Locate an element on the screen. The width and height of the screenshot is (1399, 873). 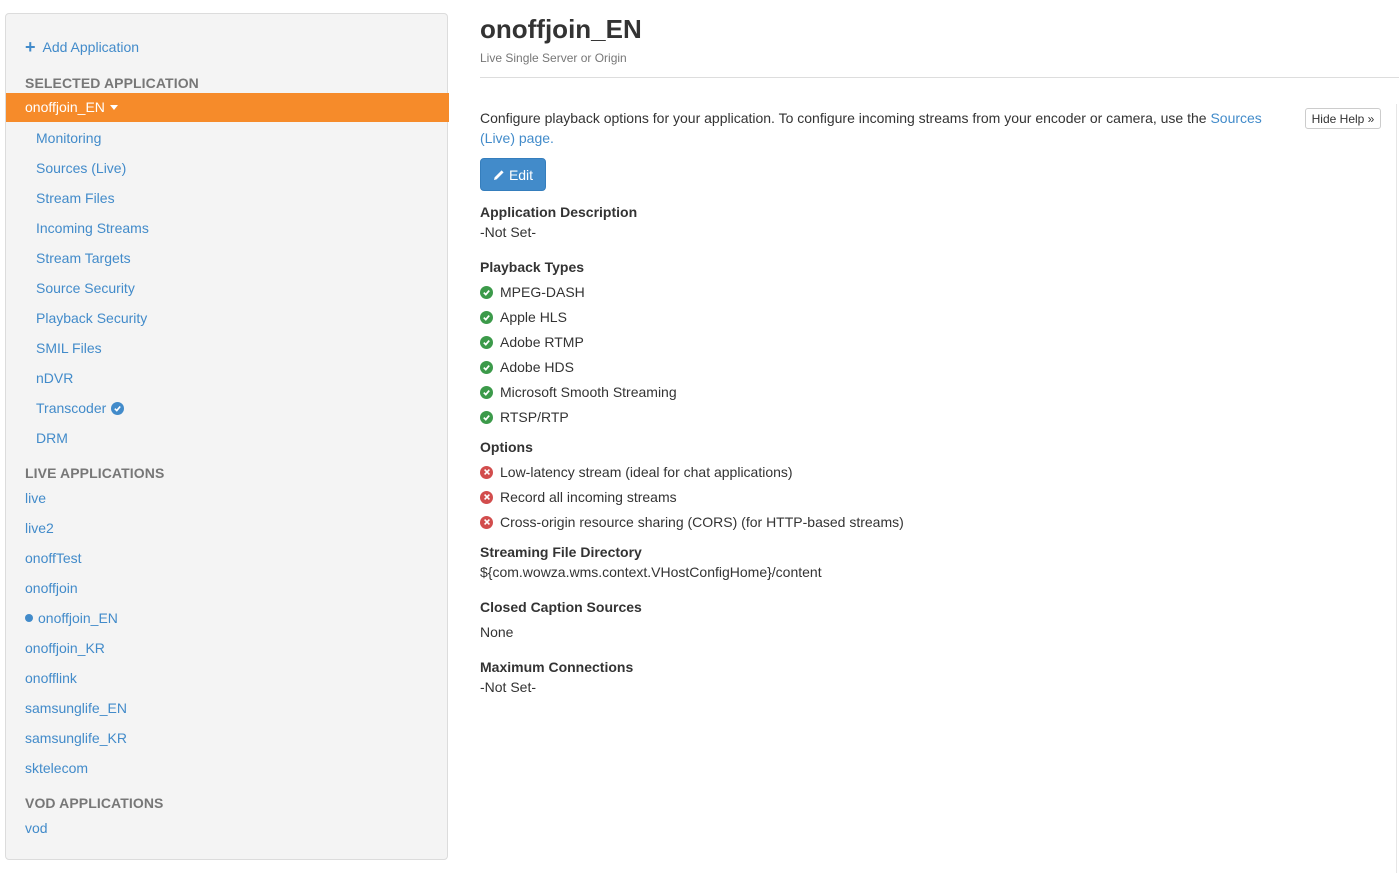
selected-application-dropdown: onoffjoin_EN is located at coordinates (227, 107).